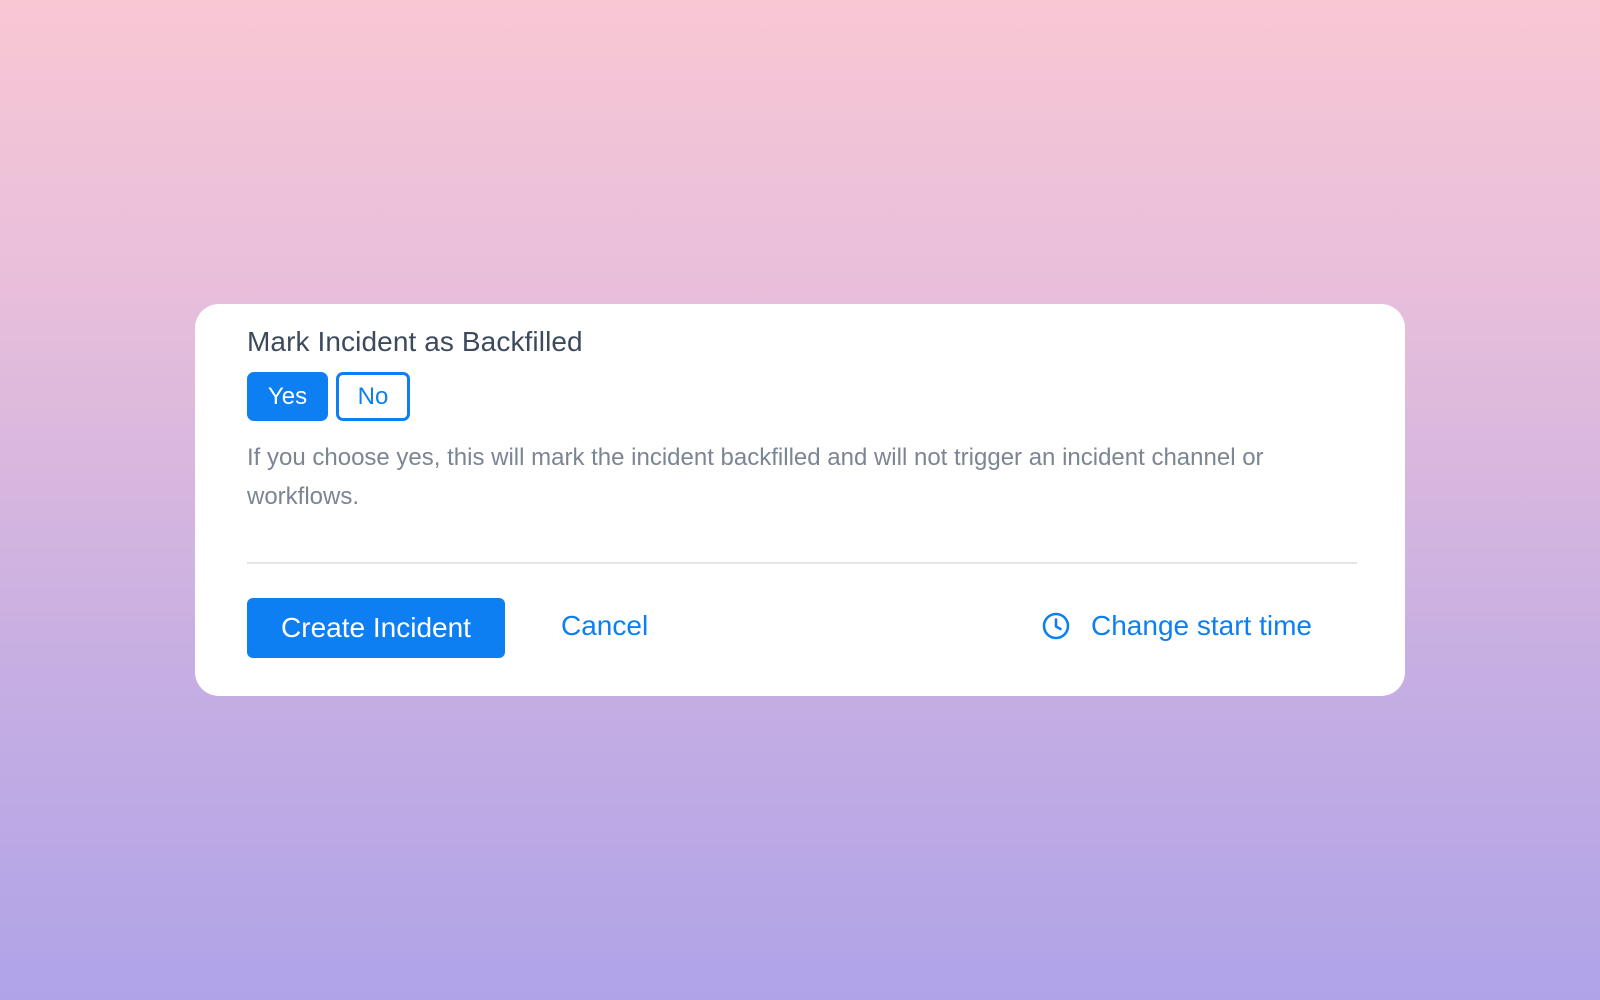 The image size is (1600, 1000). What do you see at coordinates (376, 628) in the screenshot?
I see `create-incident-button: Create Incident` at bounding box center [376, 628].